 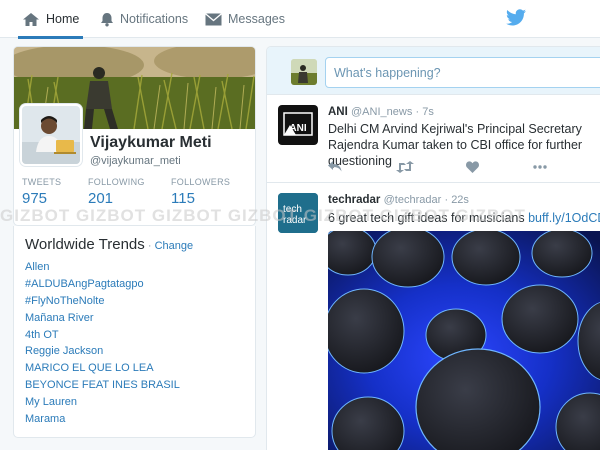 I want to click on tweet-author-handle: @techradar, so click(x=413, y=200).